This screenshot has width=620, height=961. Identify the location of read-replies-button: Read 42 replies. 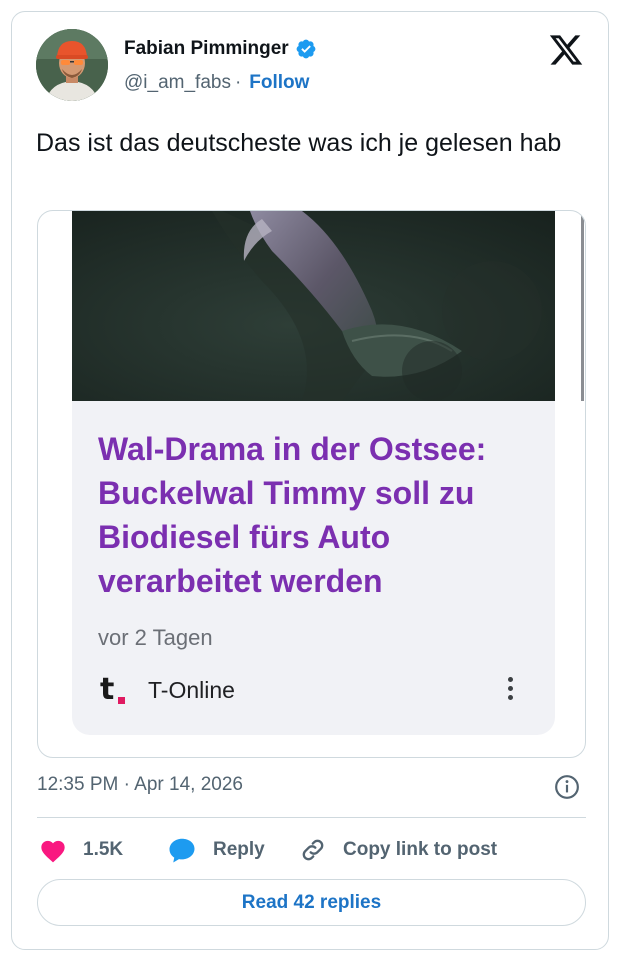
(311, 902).